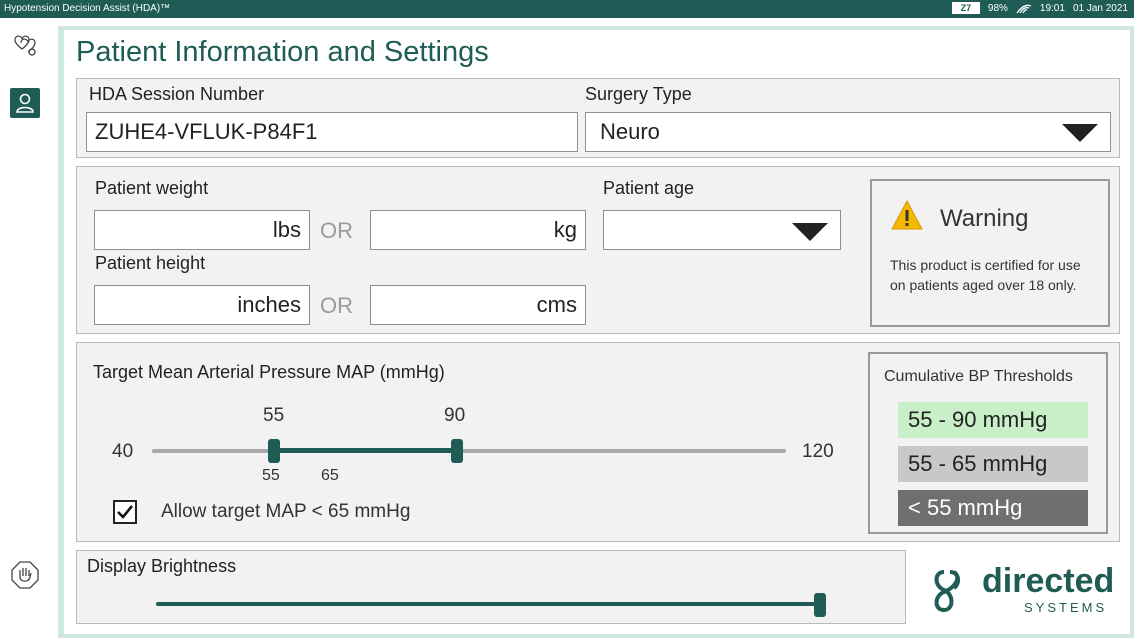  I want to click on hearts-stethoscope-icon, so click(25, 45).